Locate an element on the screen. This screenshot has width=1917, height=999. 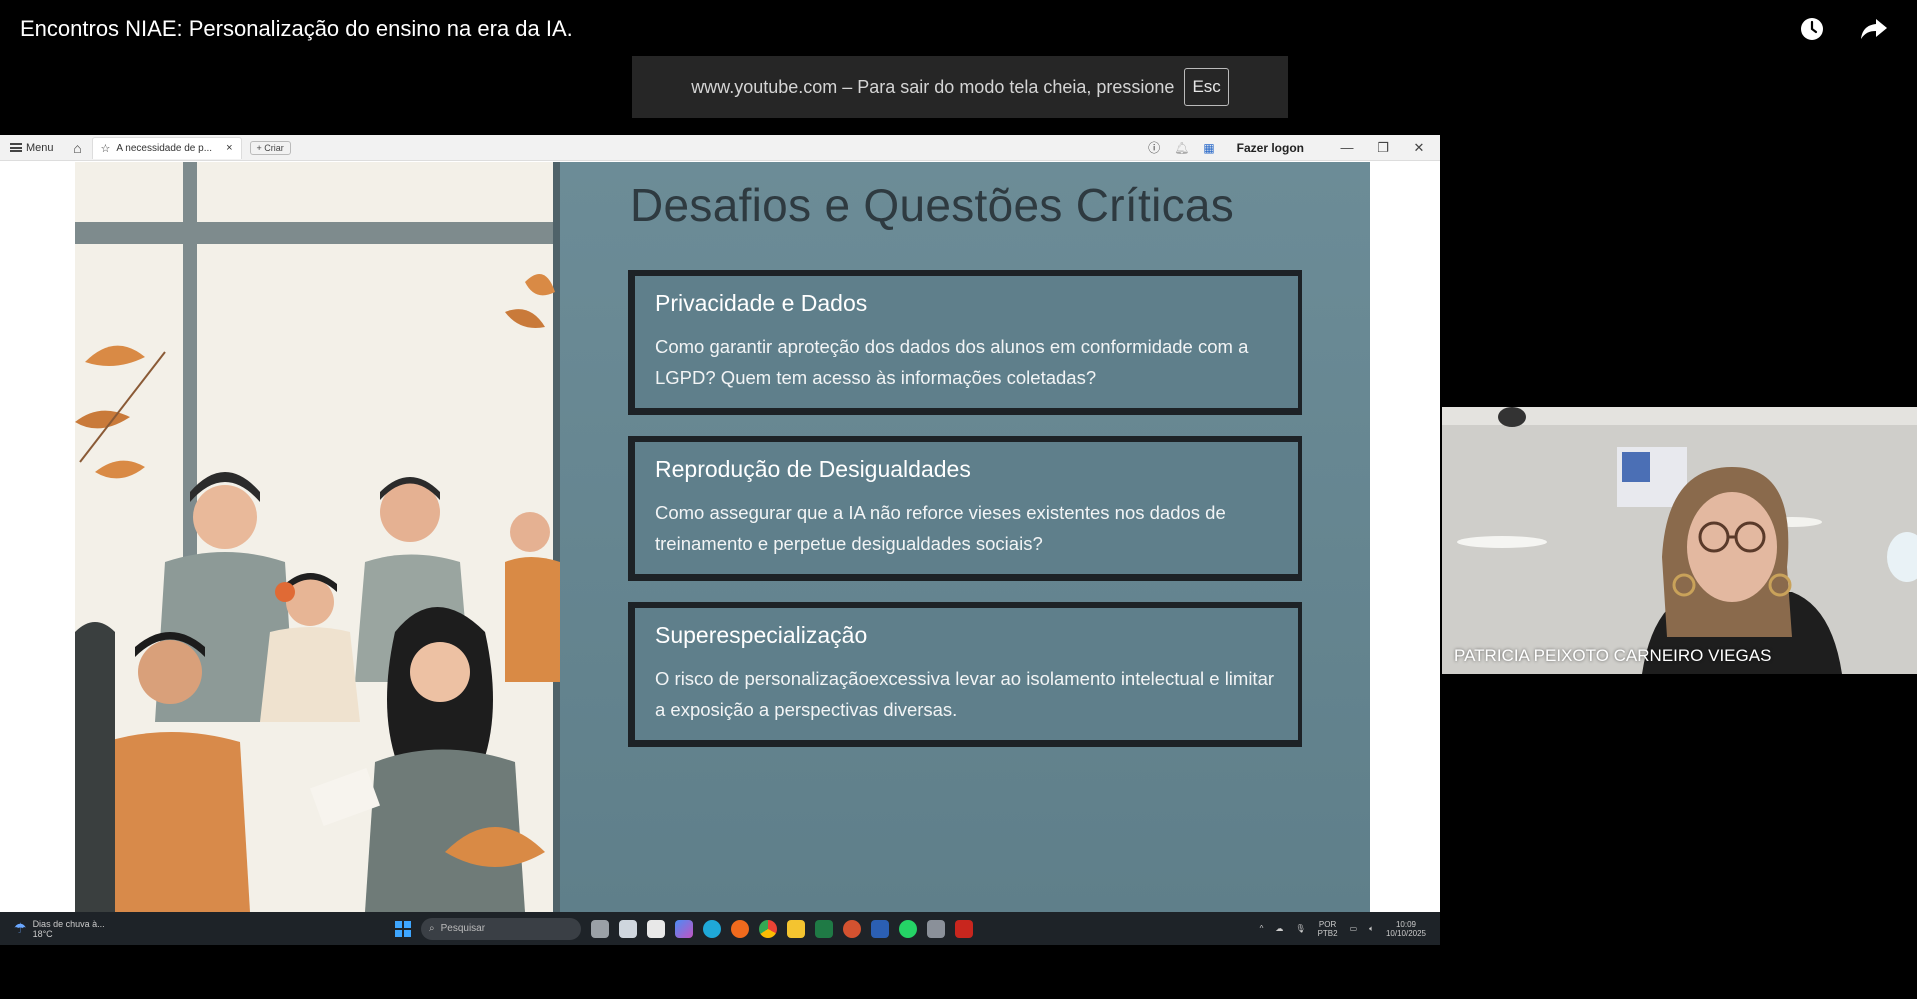
volume-icon: 🔈︎ is located at coordinates (1371, 928).